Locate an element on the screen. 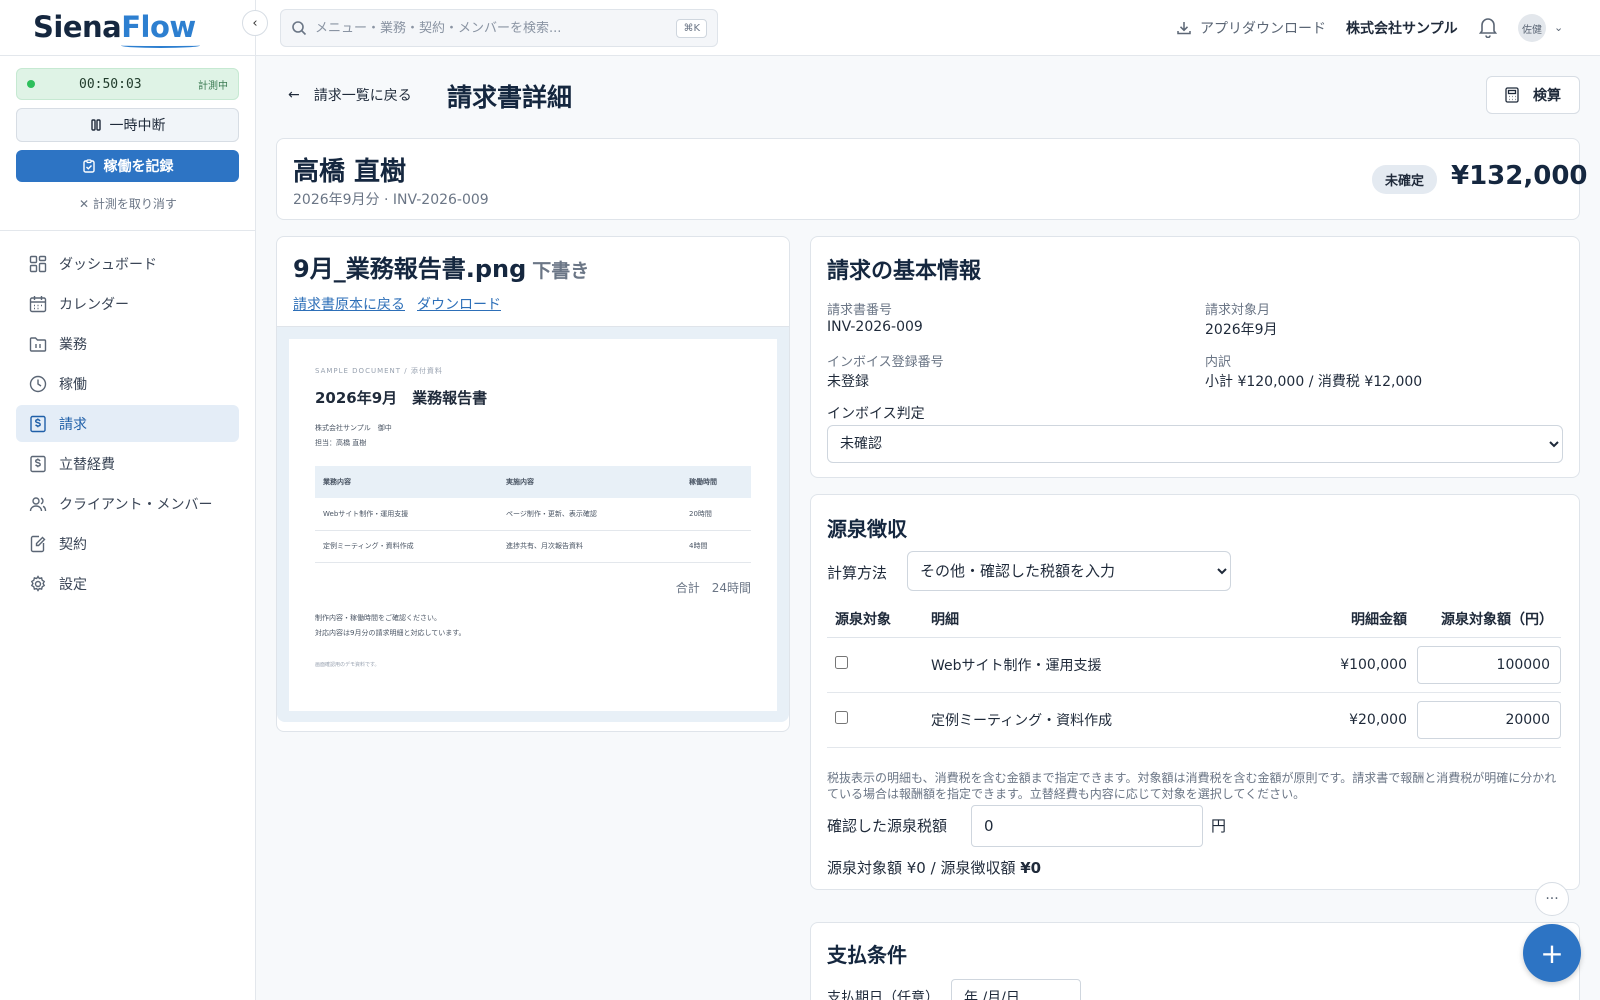 This screenshot has height=1000, width=1600. avatar: 佐健 is located at coordinates (1532, 28).